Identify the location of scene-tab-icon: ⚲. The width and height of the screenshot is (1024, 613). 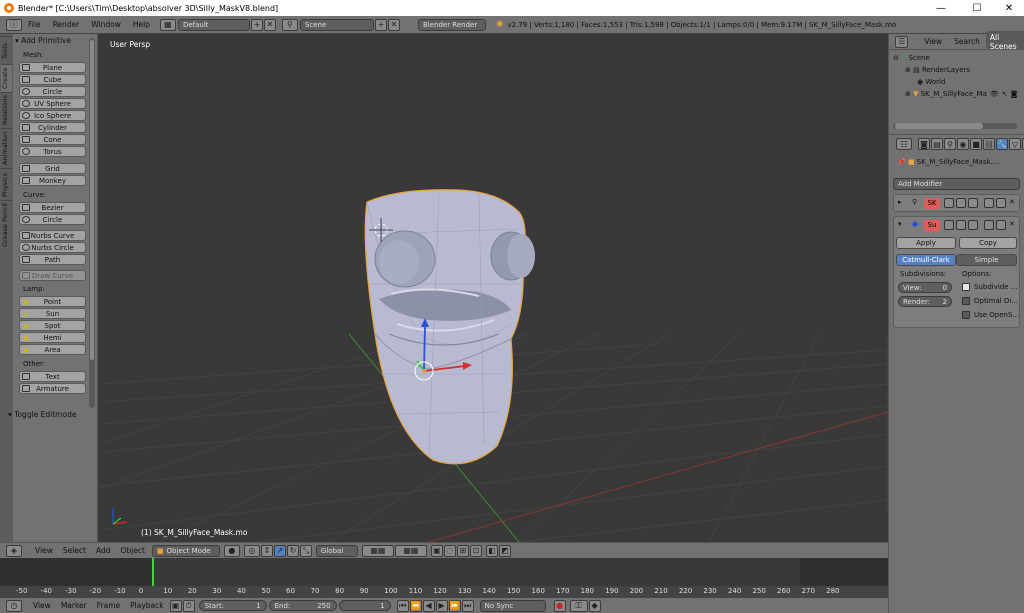
(950, 144).